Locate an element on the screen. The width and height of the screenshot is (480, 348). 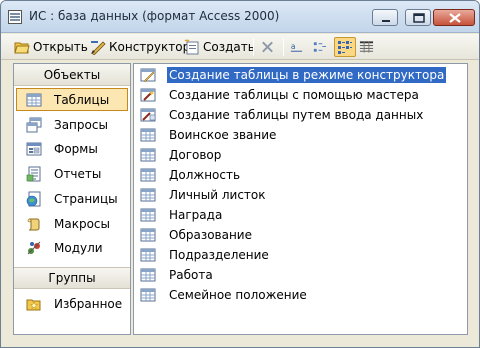
report-icon is located at coordinates (33, 173).